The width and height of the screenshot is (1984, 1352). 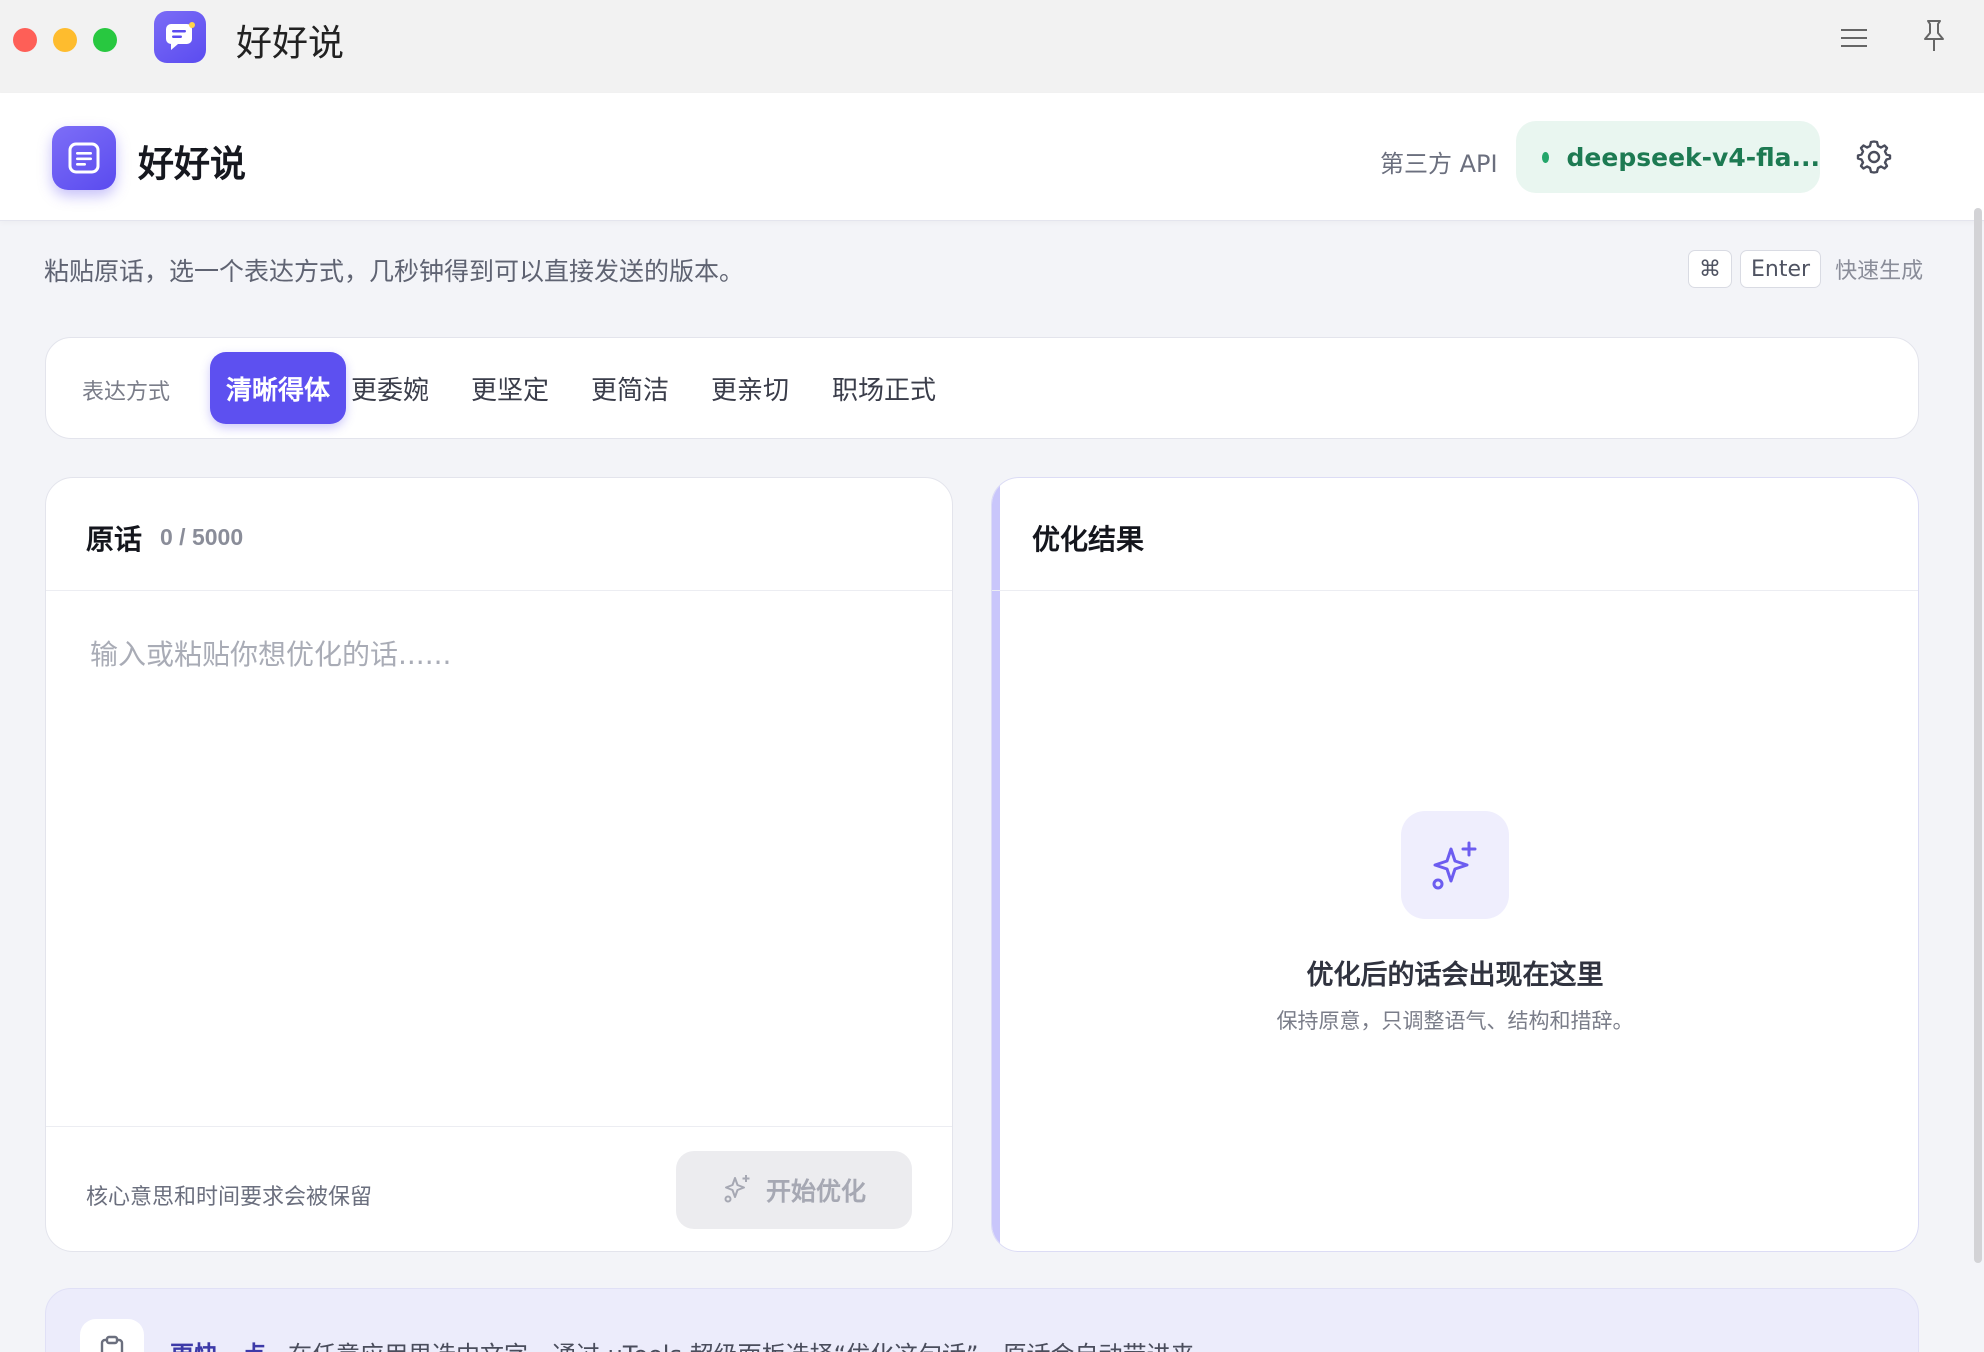 What do you see at coordinates (192, 164) in the screenshot?
I see `app-name: 好好说` at bounding box center [192, 164].